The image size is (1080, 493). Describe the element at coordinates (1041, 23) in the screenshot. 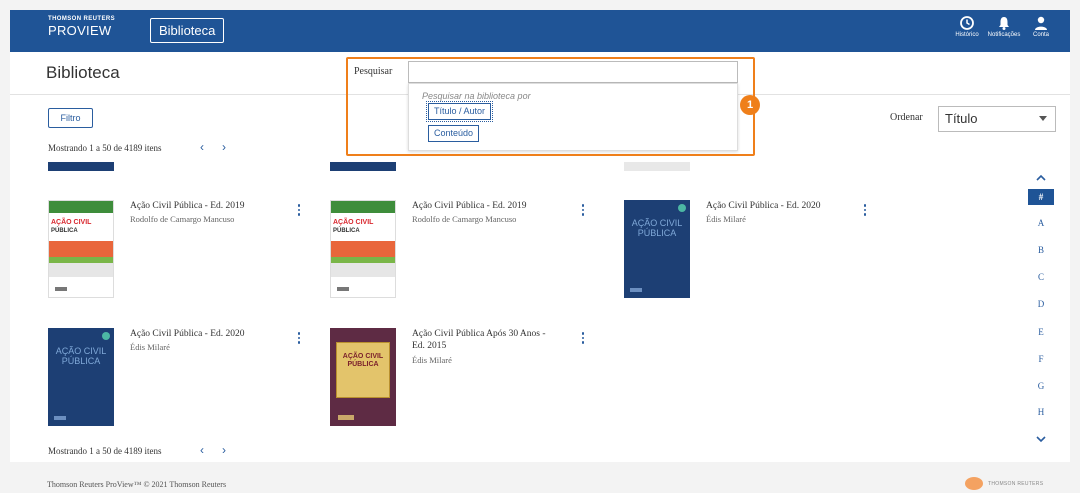

I see `user-icon` at that location.